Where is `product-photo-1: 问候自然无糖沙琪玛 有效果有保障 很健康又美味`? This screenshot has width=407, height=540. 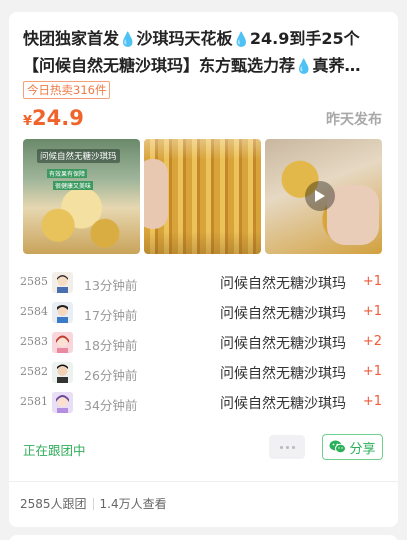 product-photo-1: 问候自然无糖沙琪玛 有效果有保障 很健康又美味 is located at coordinates (81, 196).